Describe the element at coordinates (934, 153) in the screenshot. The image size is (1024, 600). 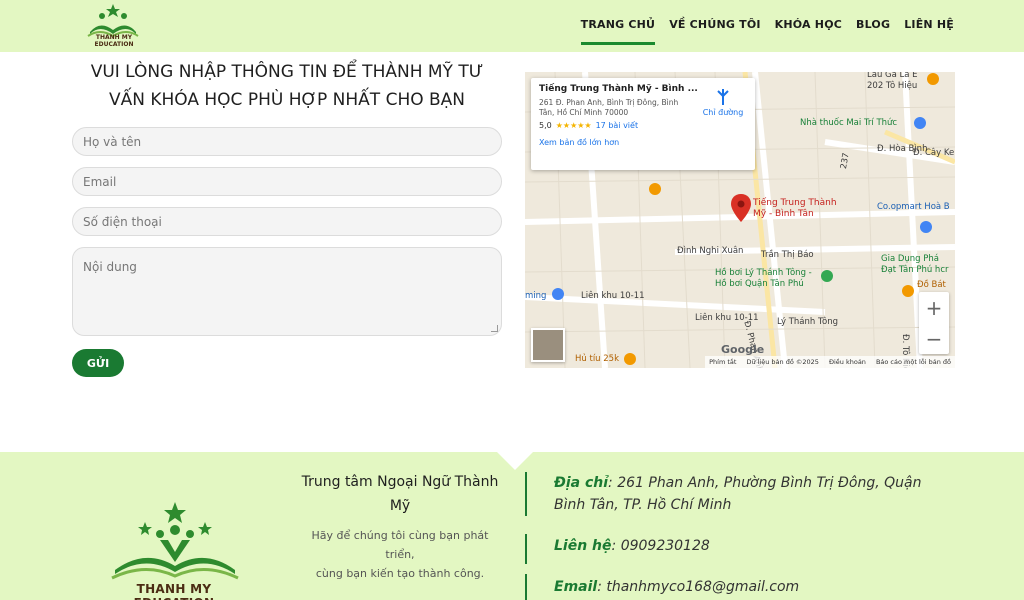
I see `map-label-cay-keo: Đ. Cây Ke` at that location.